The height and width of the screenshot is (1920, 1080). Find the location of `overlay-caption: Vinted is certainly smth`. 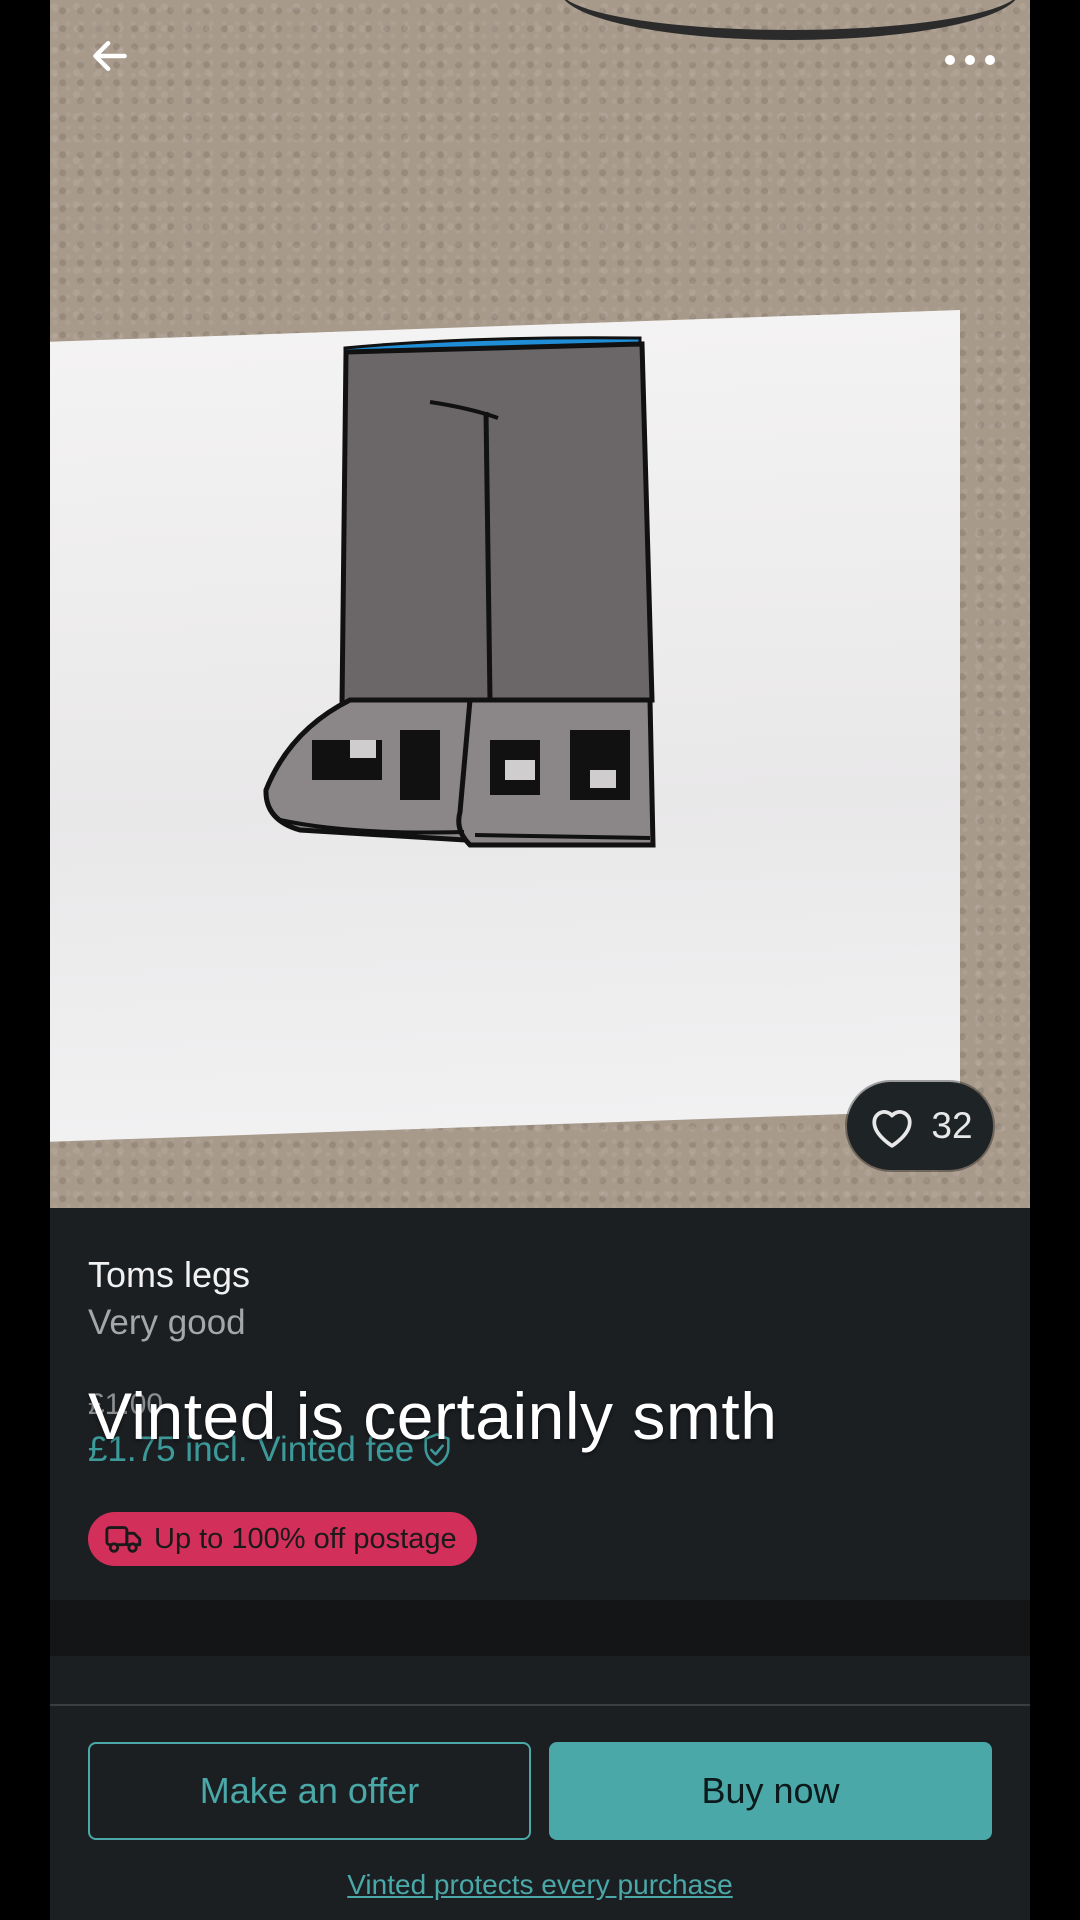

overlay-caption: Vinted is certainly smth is located at coordinates (433, 1416).